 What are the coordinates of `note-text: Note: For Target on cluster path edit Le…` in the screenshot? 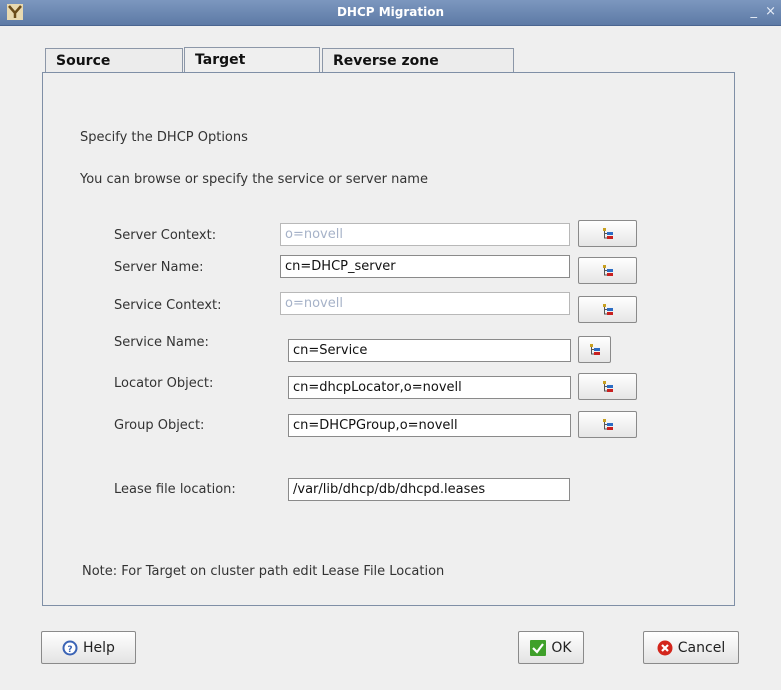 It's located at (263, 571).